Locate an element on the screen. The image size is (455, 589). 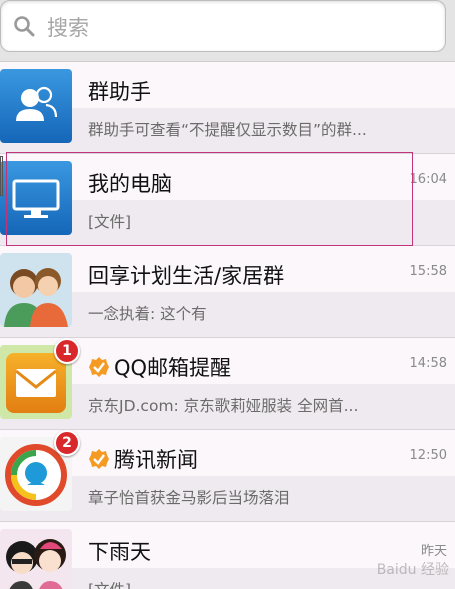
conversation-time: 15:58 is located at coordinates (428, 271).